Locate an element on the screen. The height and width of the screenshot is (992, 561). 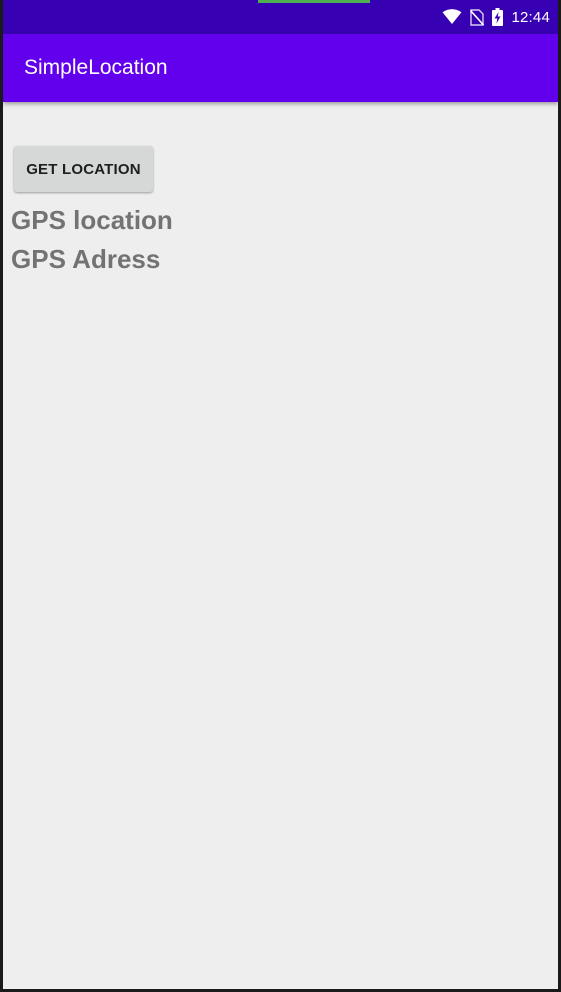
battery-charging-icon is located at coordinates (498, 17).